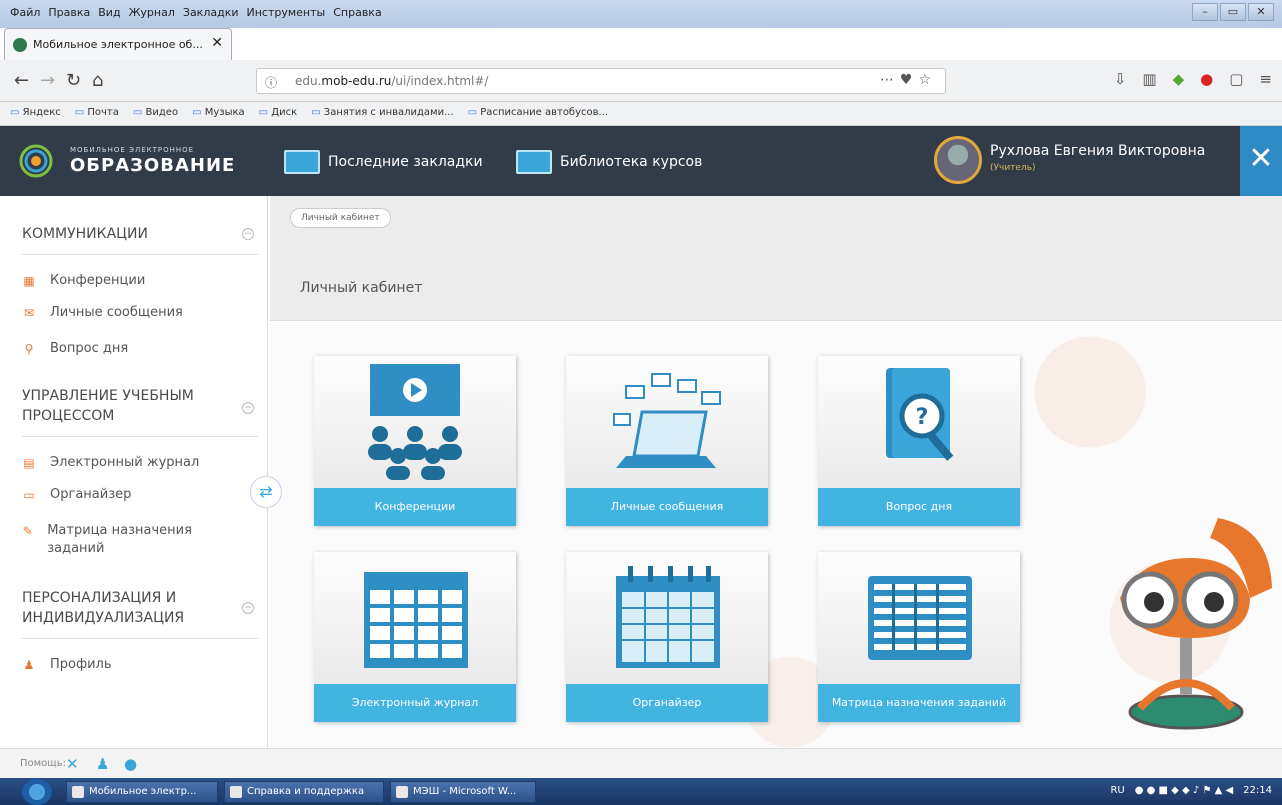 The width and height of the screenshot is (1282, 805). I want to click on url-text: edu.mob-edu.ru/ui/index.html#/, so click(392, 81).